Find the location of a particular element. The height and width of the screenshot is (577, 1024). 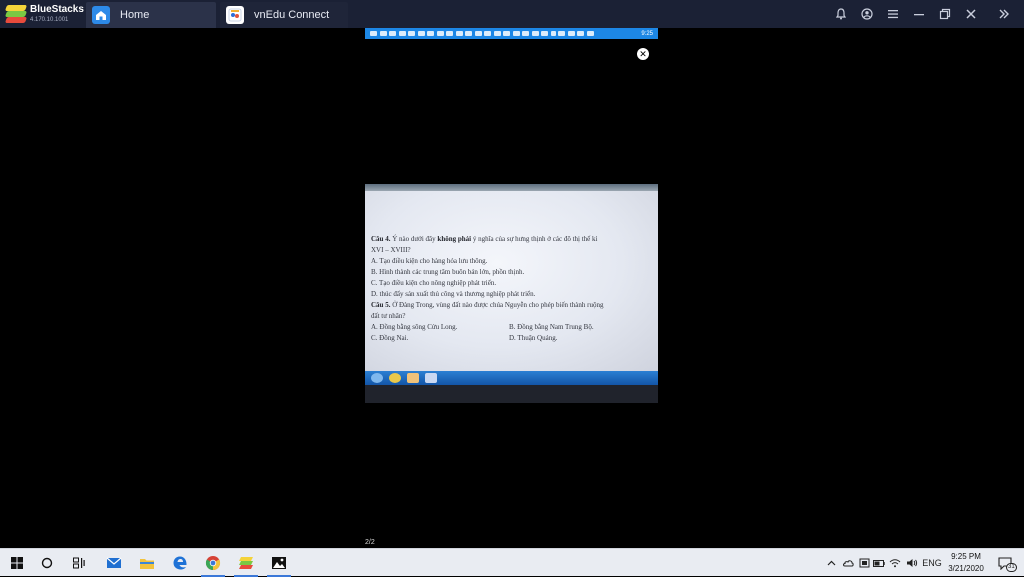

edge-icon is located at coordinates (180, 563).